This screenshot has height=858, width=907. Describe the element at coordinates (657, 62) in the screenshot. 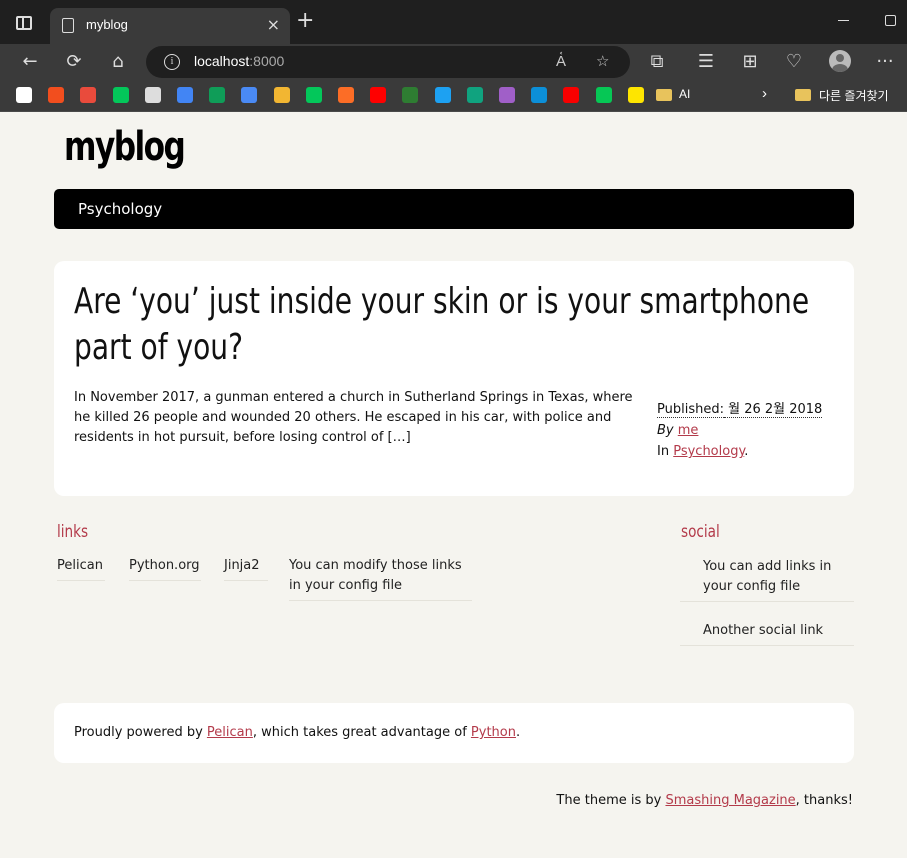

I see `extensions-icon: ⧉` at that location.